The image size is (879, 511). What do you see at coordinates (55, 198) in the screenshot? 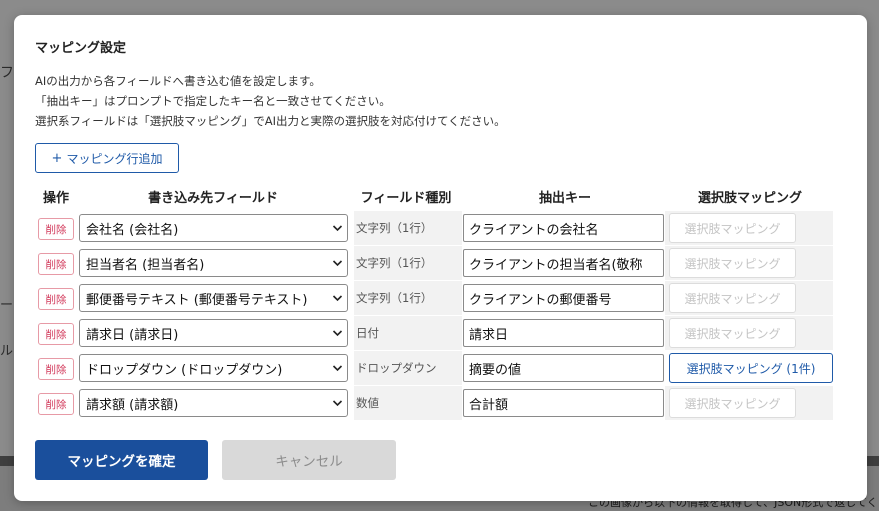
I see `column-header-operation: 操作` at bounding box center [55, 198].